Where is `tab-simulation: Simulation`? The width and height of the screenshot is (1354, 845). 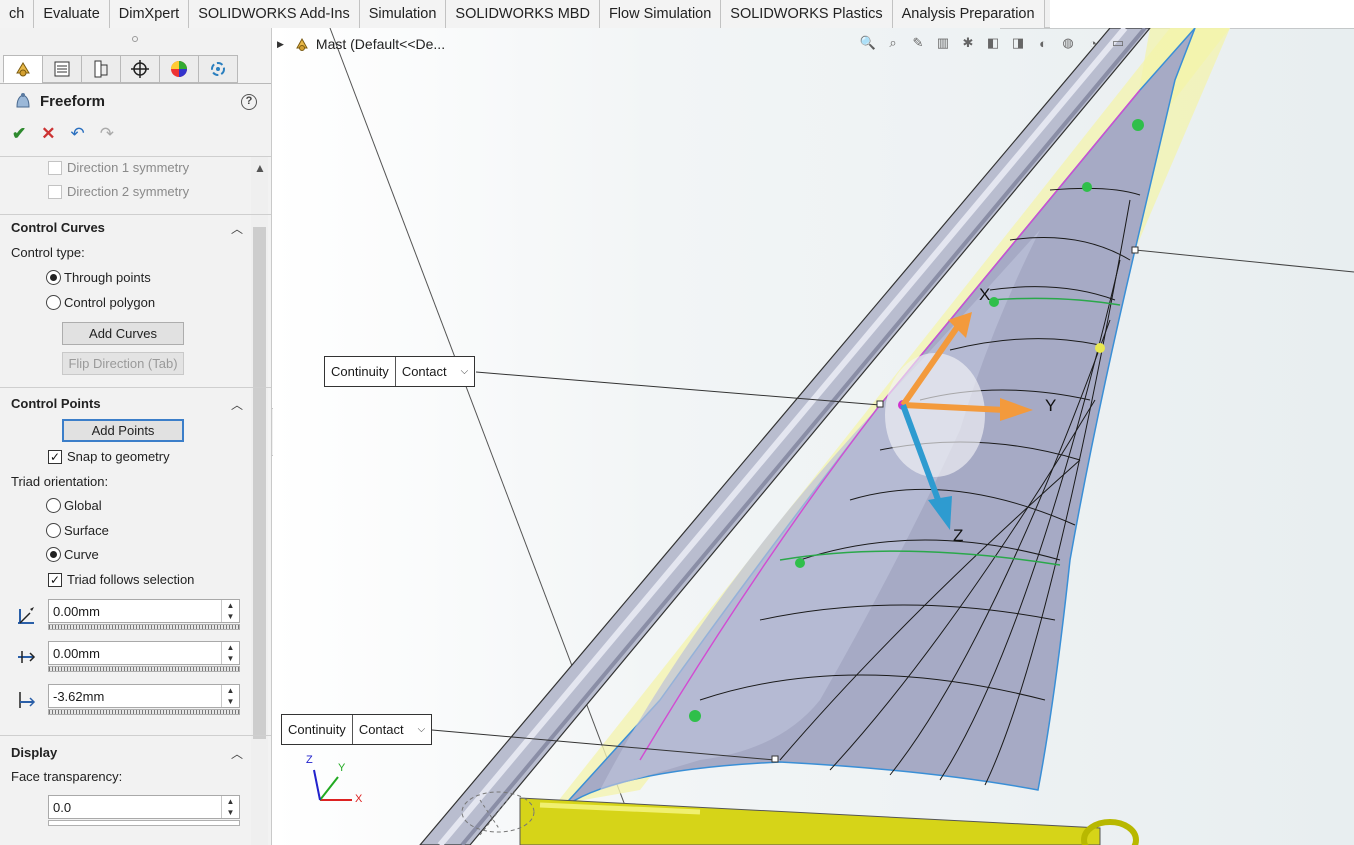
tab-simulation: Simulation is located at coordinates (403, 14).